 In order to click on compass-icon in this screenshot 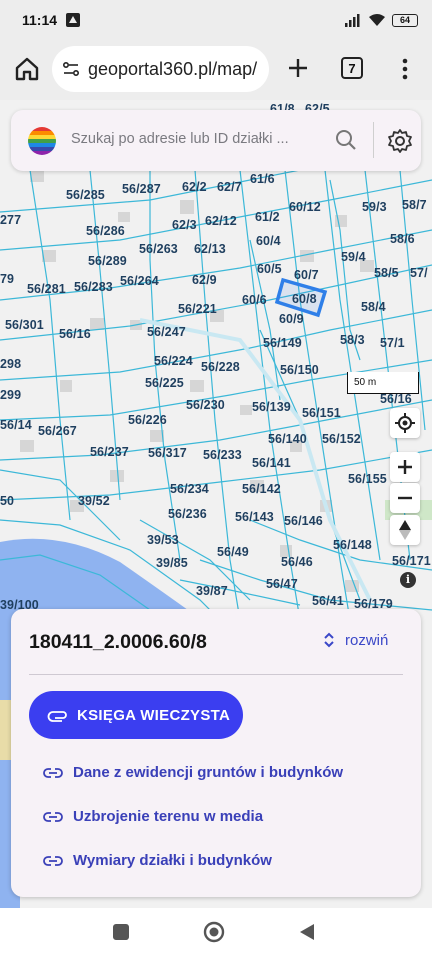, I will do `click(405, 530)`.